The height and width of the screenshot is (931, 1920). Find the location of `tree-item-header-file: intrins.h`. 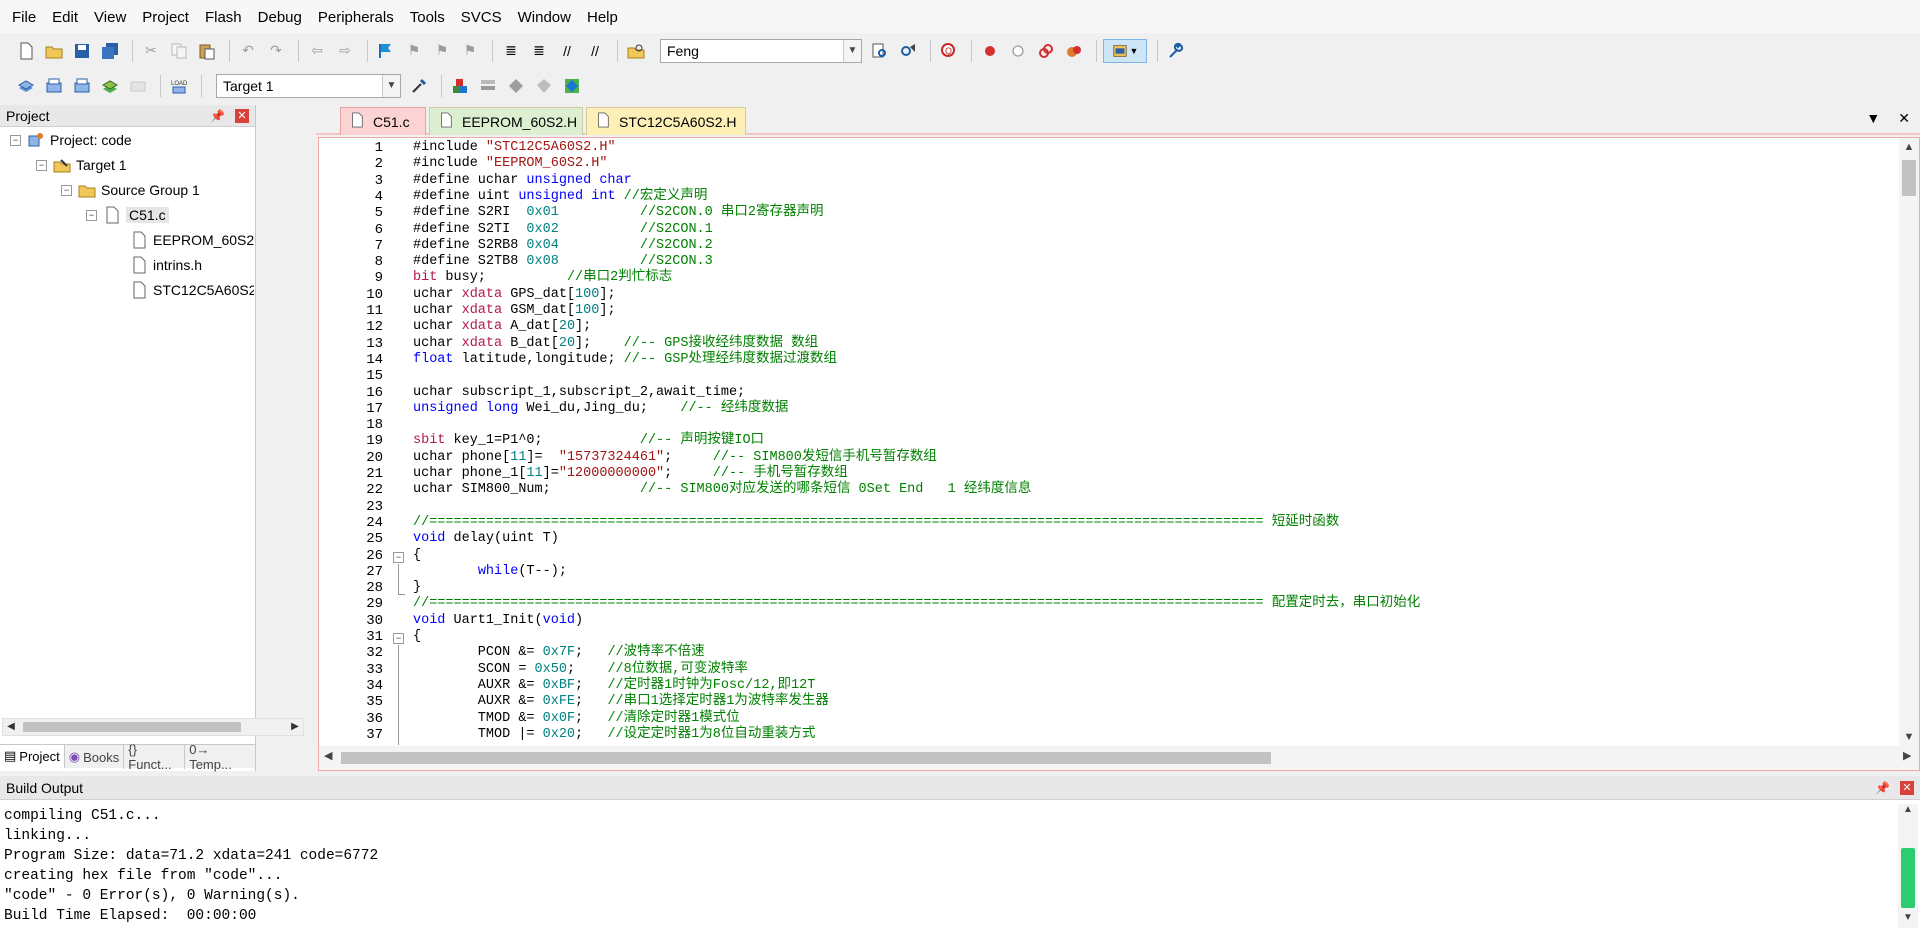

tree-item-header-file: intrins.h is located at coordinates (166, 265).